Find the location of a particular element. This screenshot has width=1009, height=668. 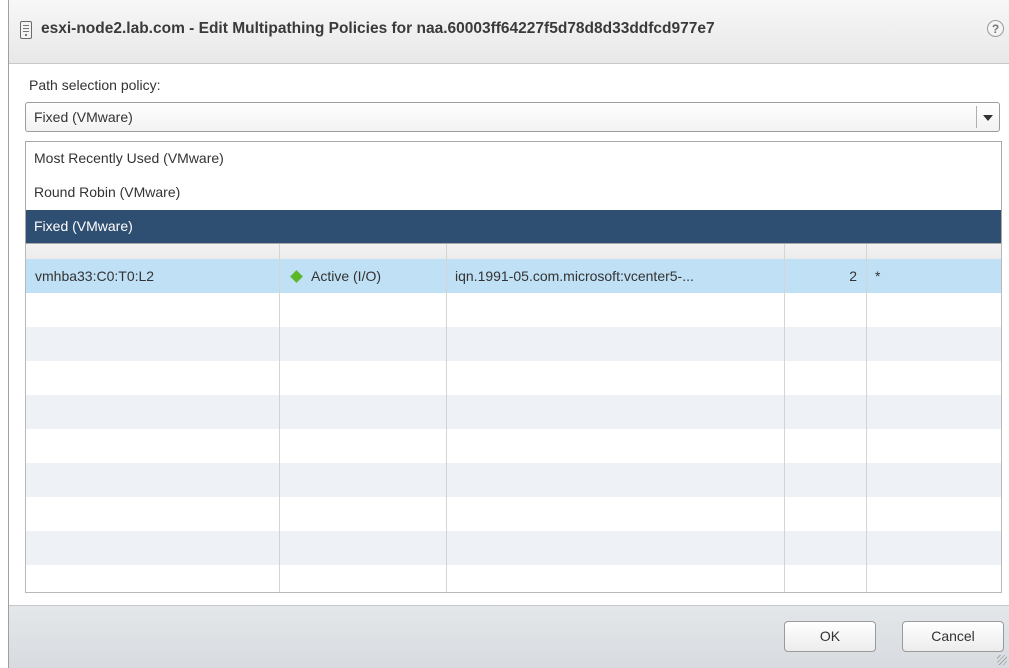

option-round-robin: Round Robin (VMware) is located at coordinates (513, 192).